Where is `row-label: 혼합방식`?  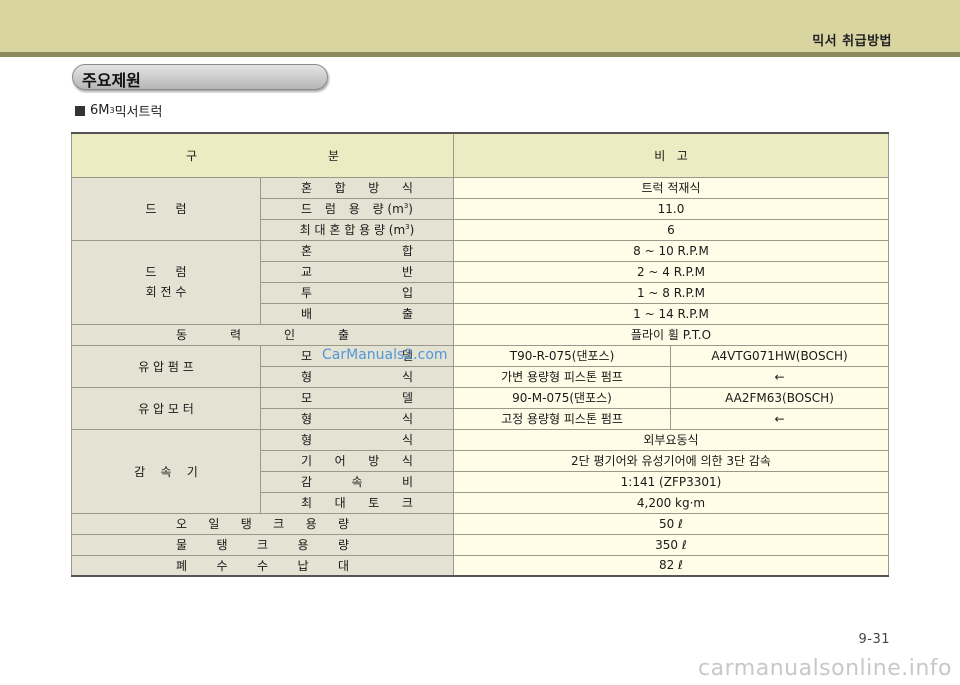
row-label: 혼합방식 is located at coordinates (357, 187).